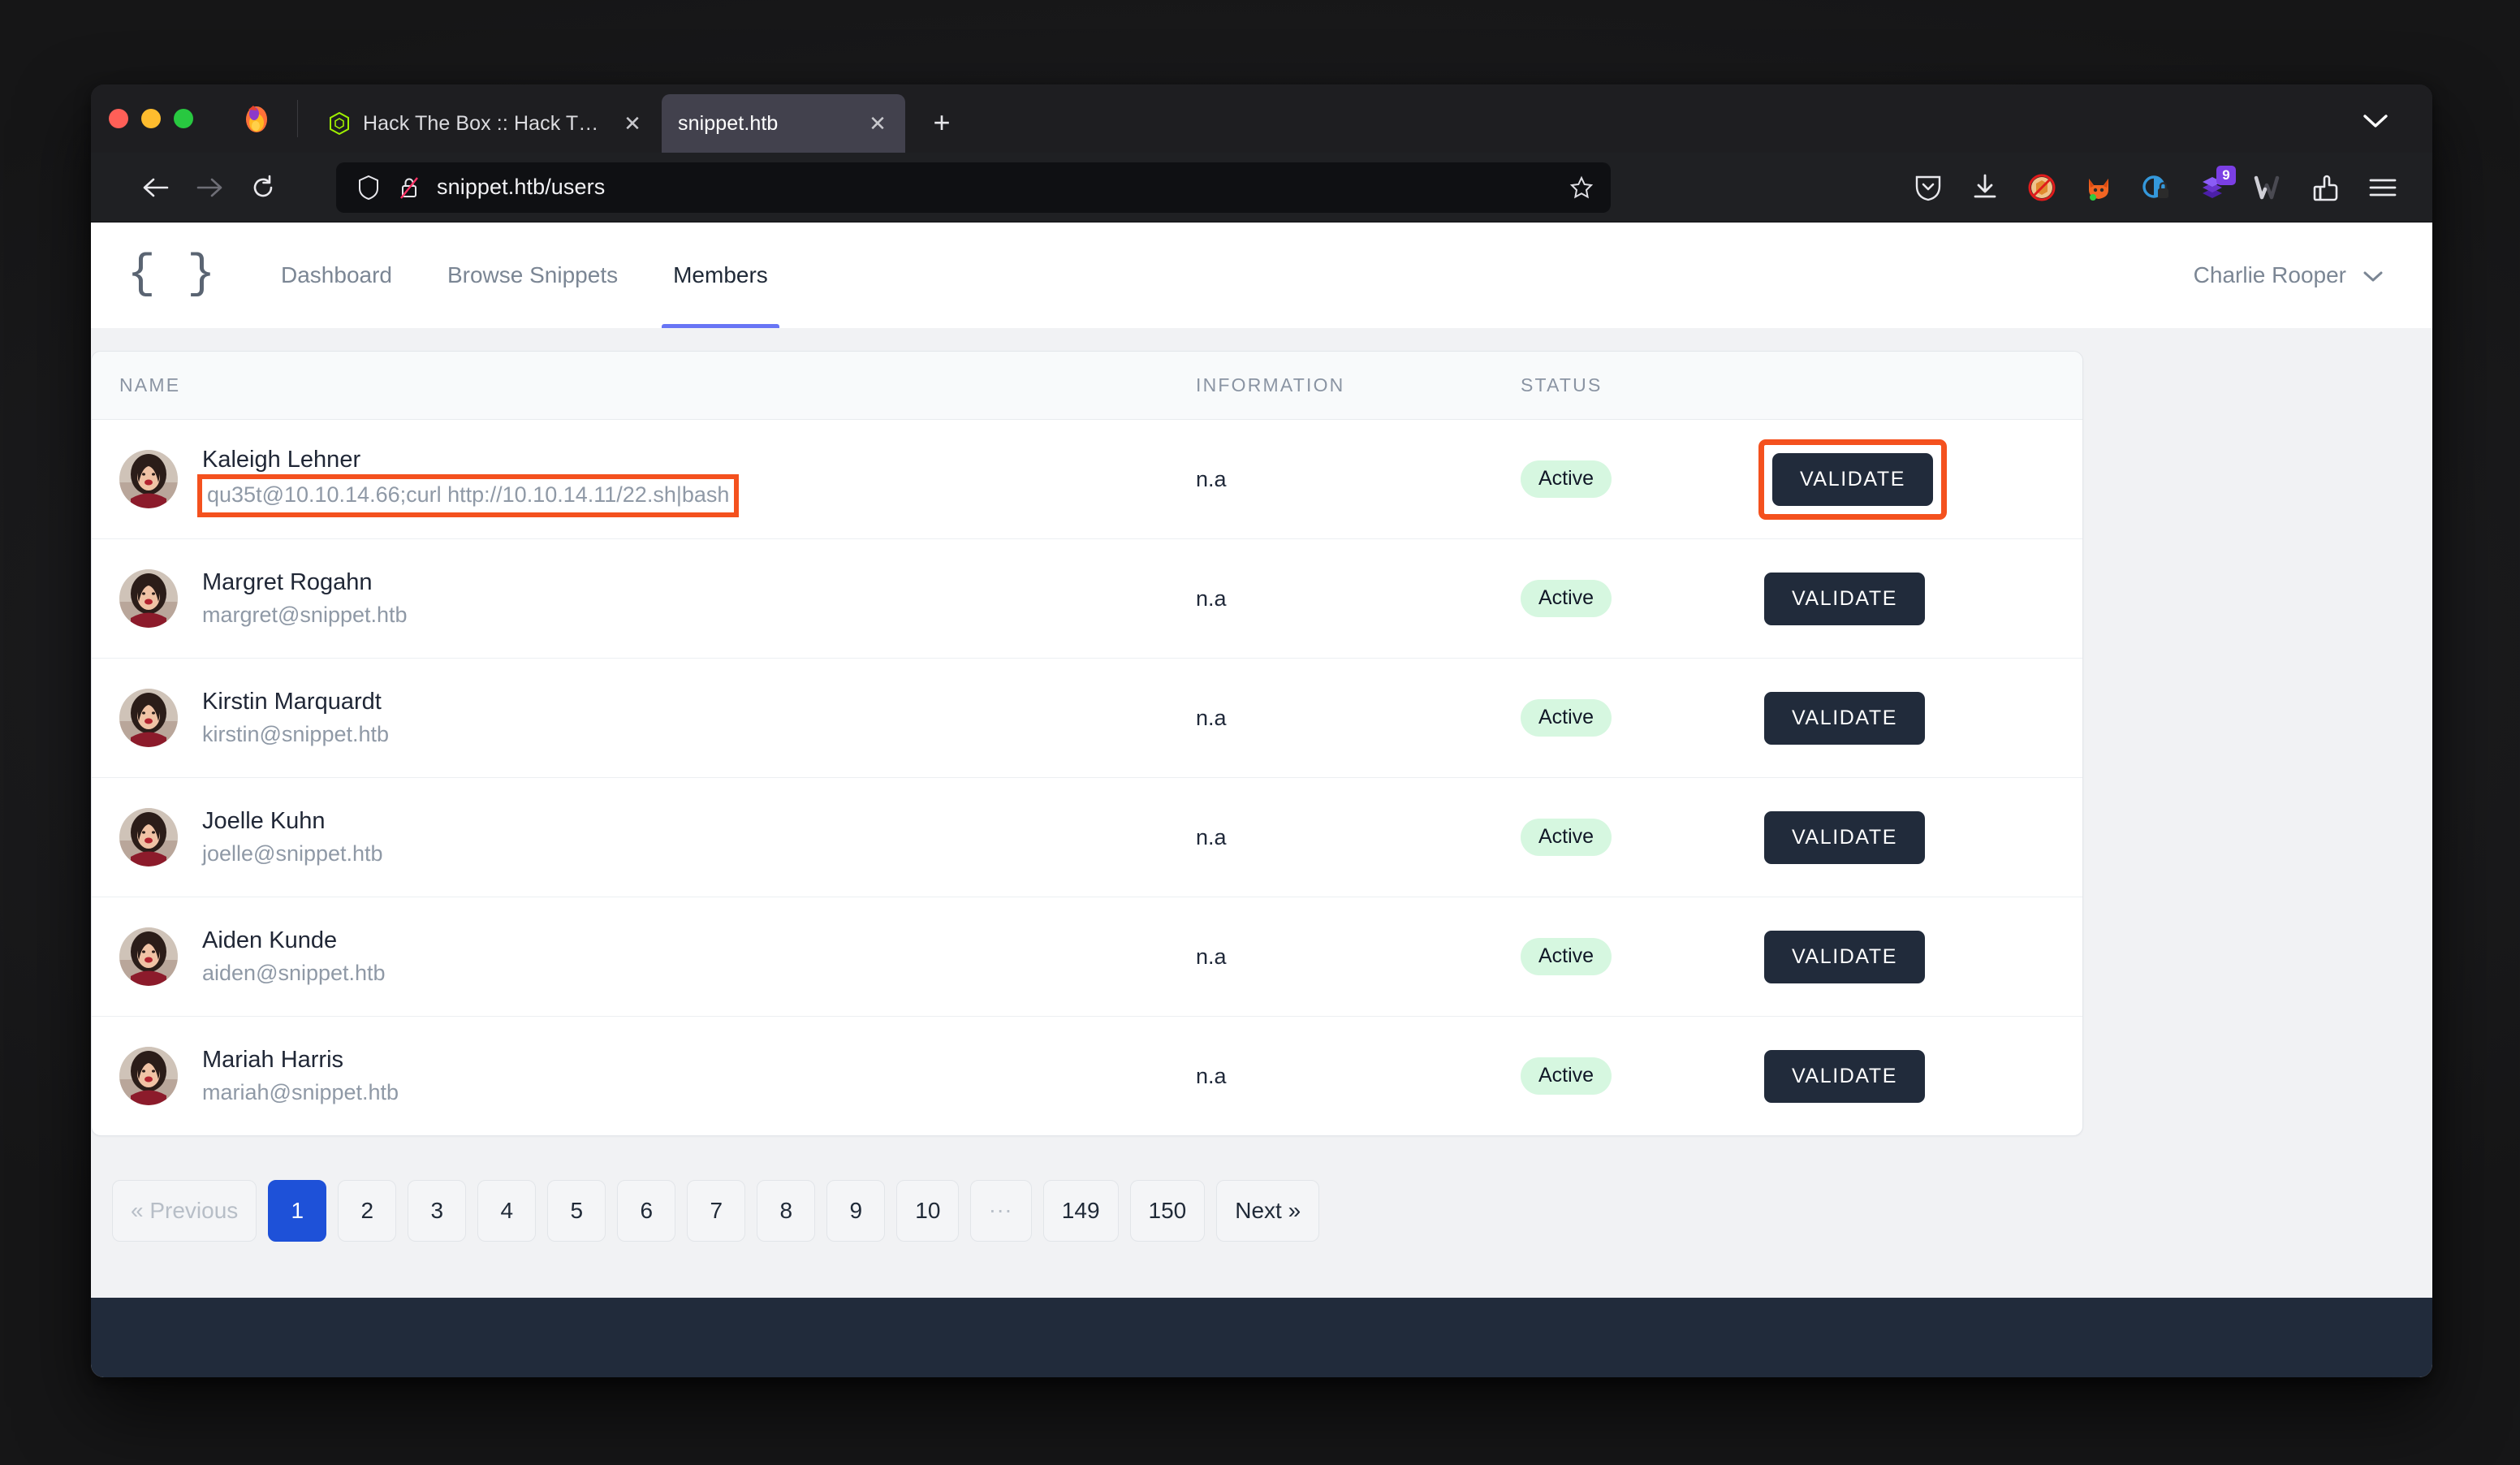  Describe the element at coordinates (1080, 1211) in the screenshot. I see `pagination-page-149: 149` at that location.